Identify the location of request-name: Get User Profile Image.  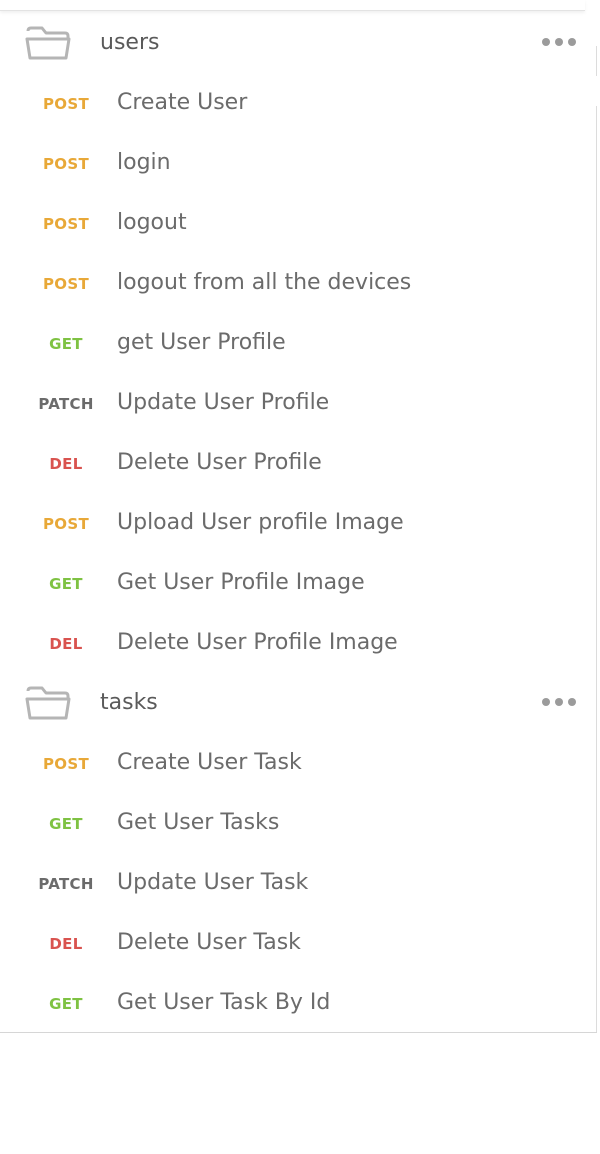
(241, 582).